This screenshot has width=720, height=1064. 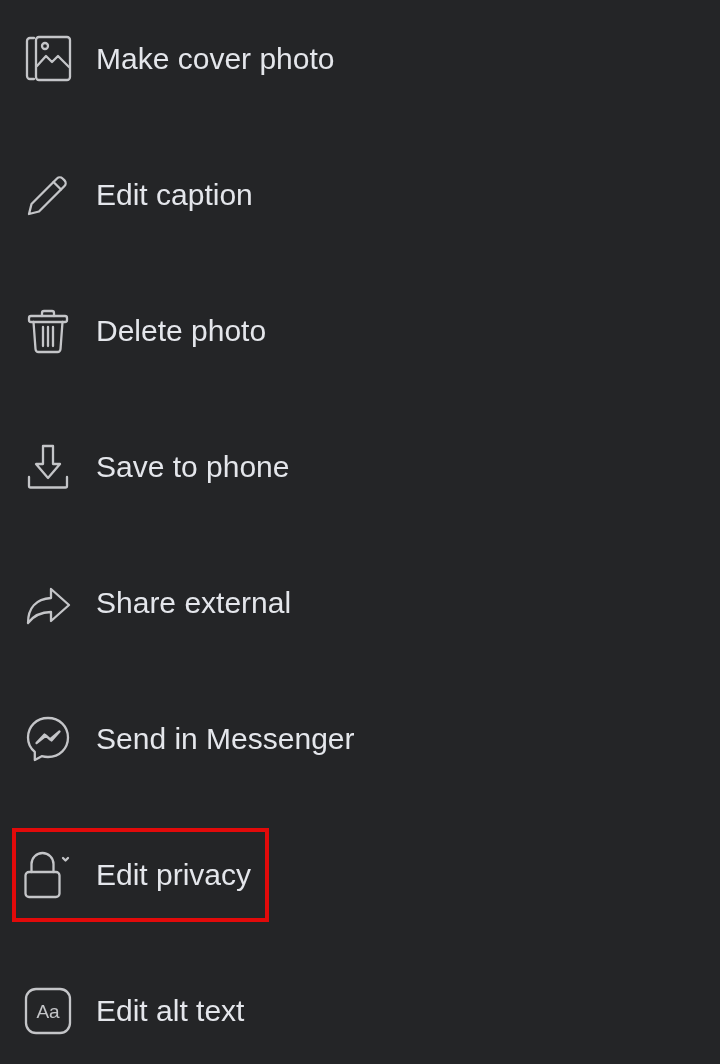 What do you see at coordinates (48, 59) in the screenshot?
I see `photo-frames-icon` at bounding box center [48, 59].